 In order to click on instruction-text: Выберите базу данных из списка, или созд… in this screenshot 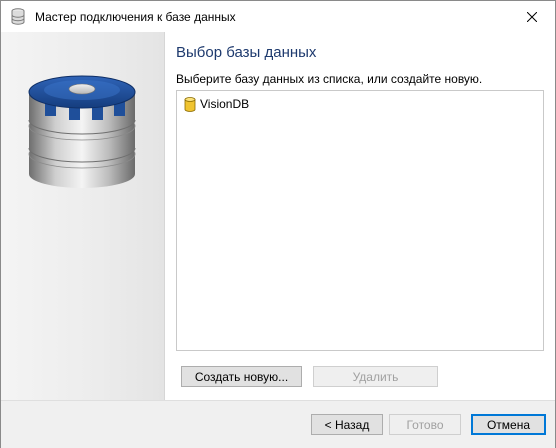, I will do `click(329, 79)`.